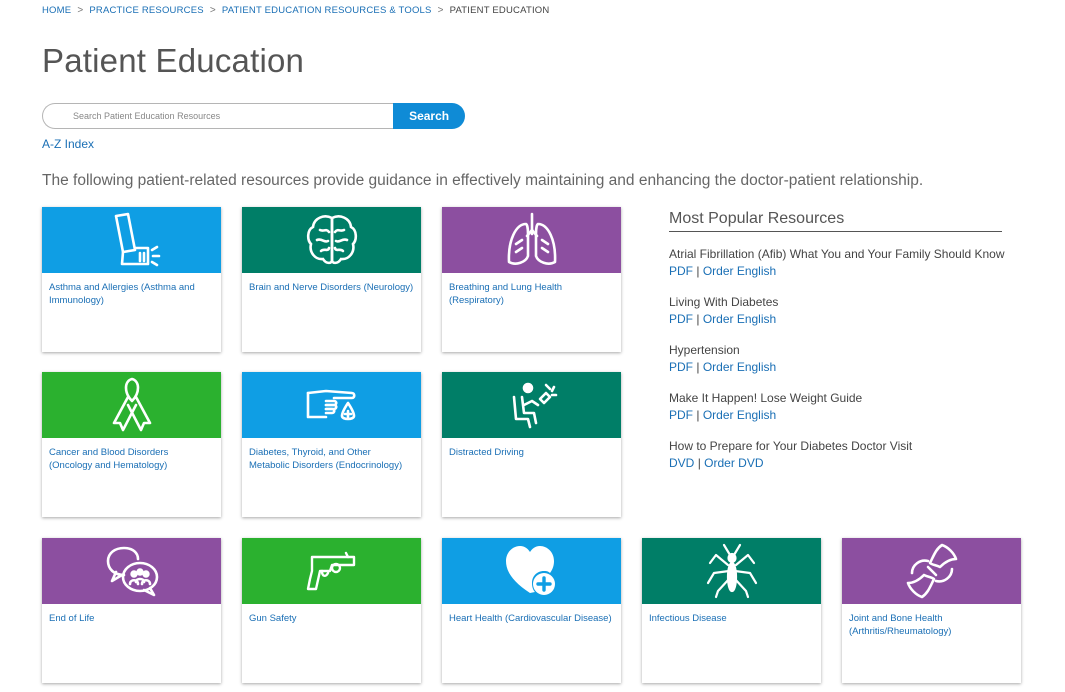  What do you see at coordinates (429, 116) in the screenshot?
I see `search-button: Search` at bounding box center [429, 116].